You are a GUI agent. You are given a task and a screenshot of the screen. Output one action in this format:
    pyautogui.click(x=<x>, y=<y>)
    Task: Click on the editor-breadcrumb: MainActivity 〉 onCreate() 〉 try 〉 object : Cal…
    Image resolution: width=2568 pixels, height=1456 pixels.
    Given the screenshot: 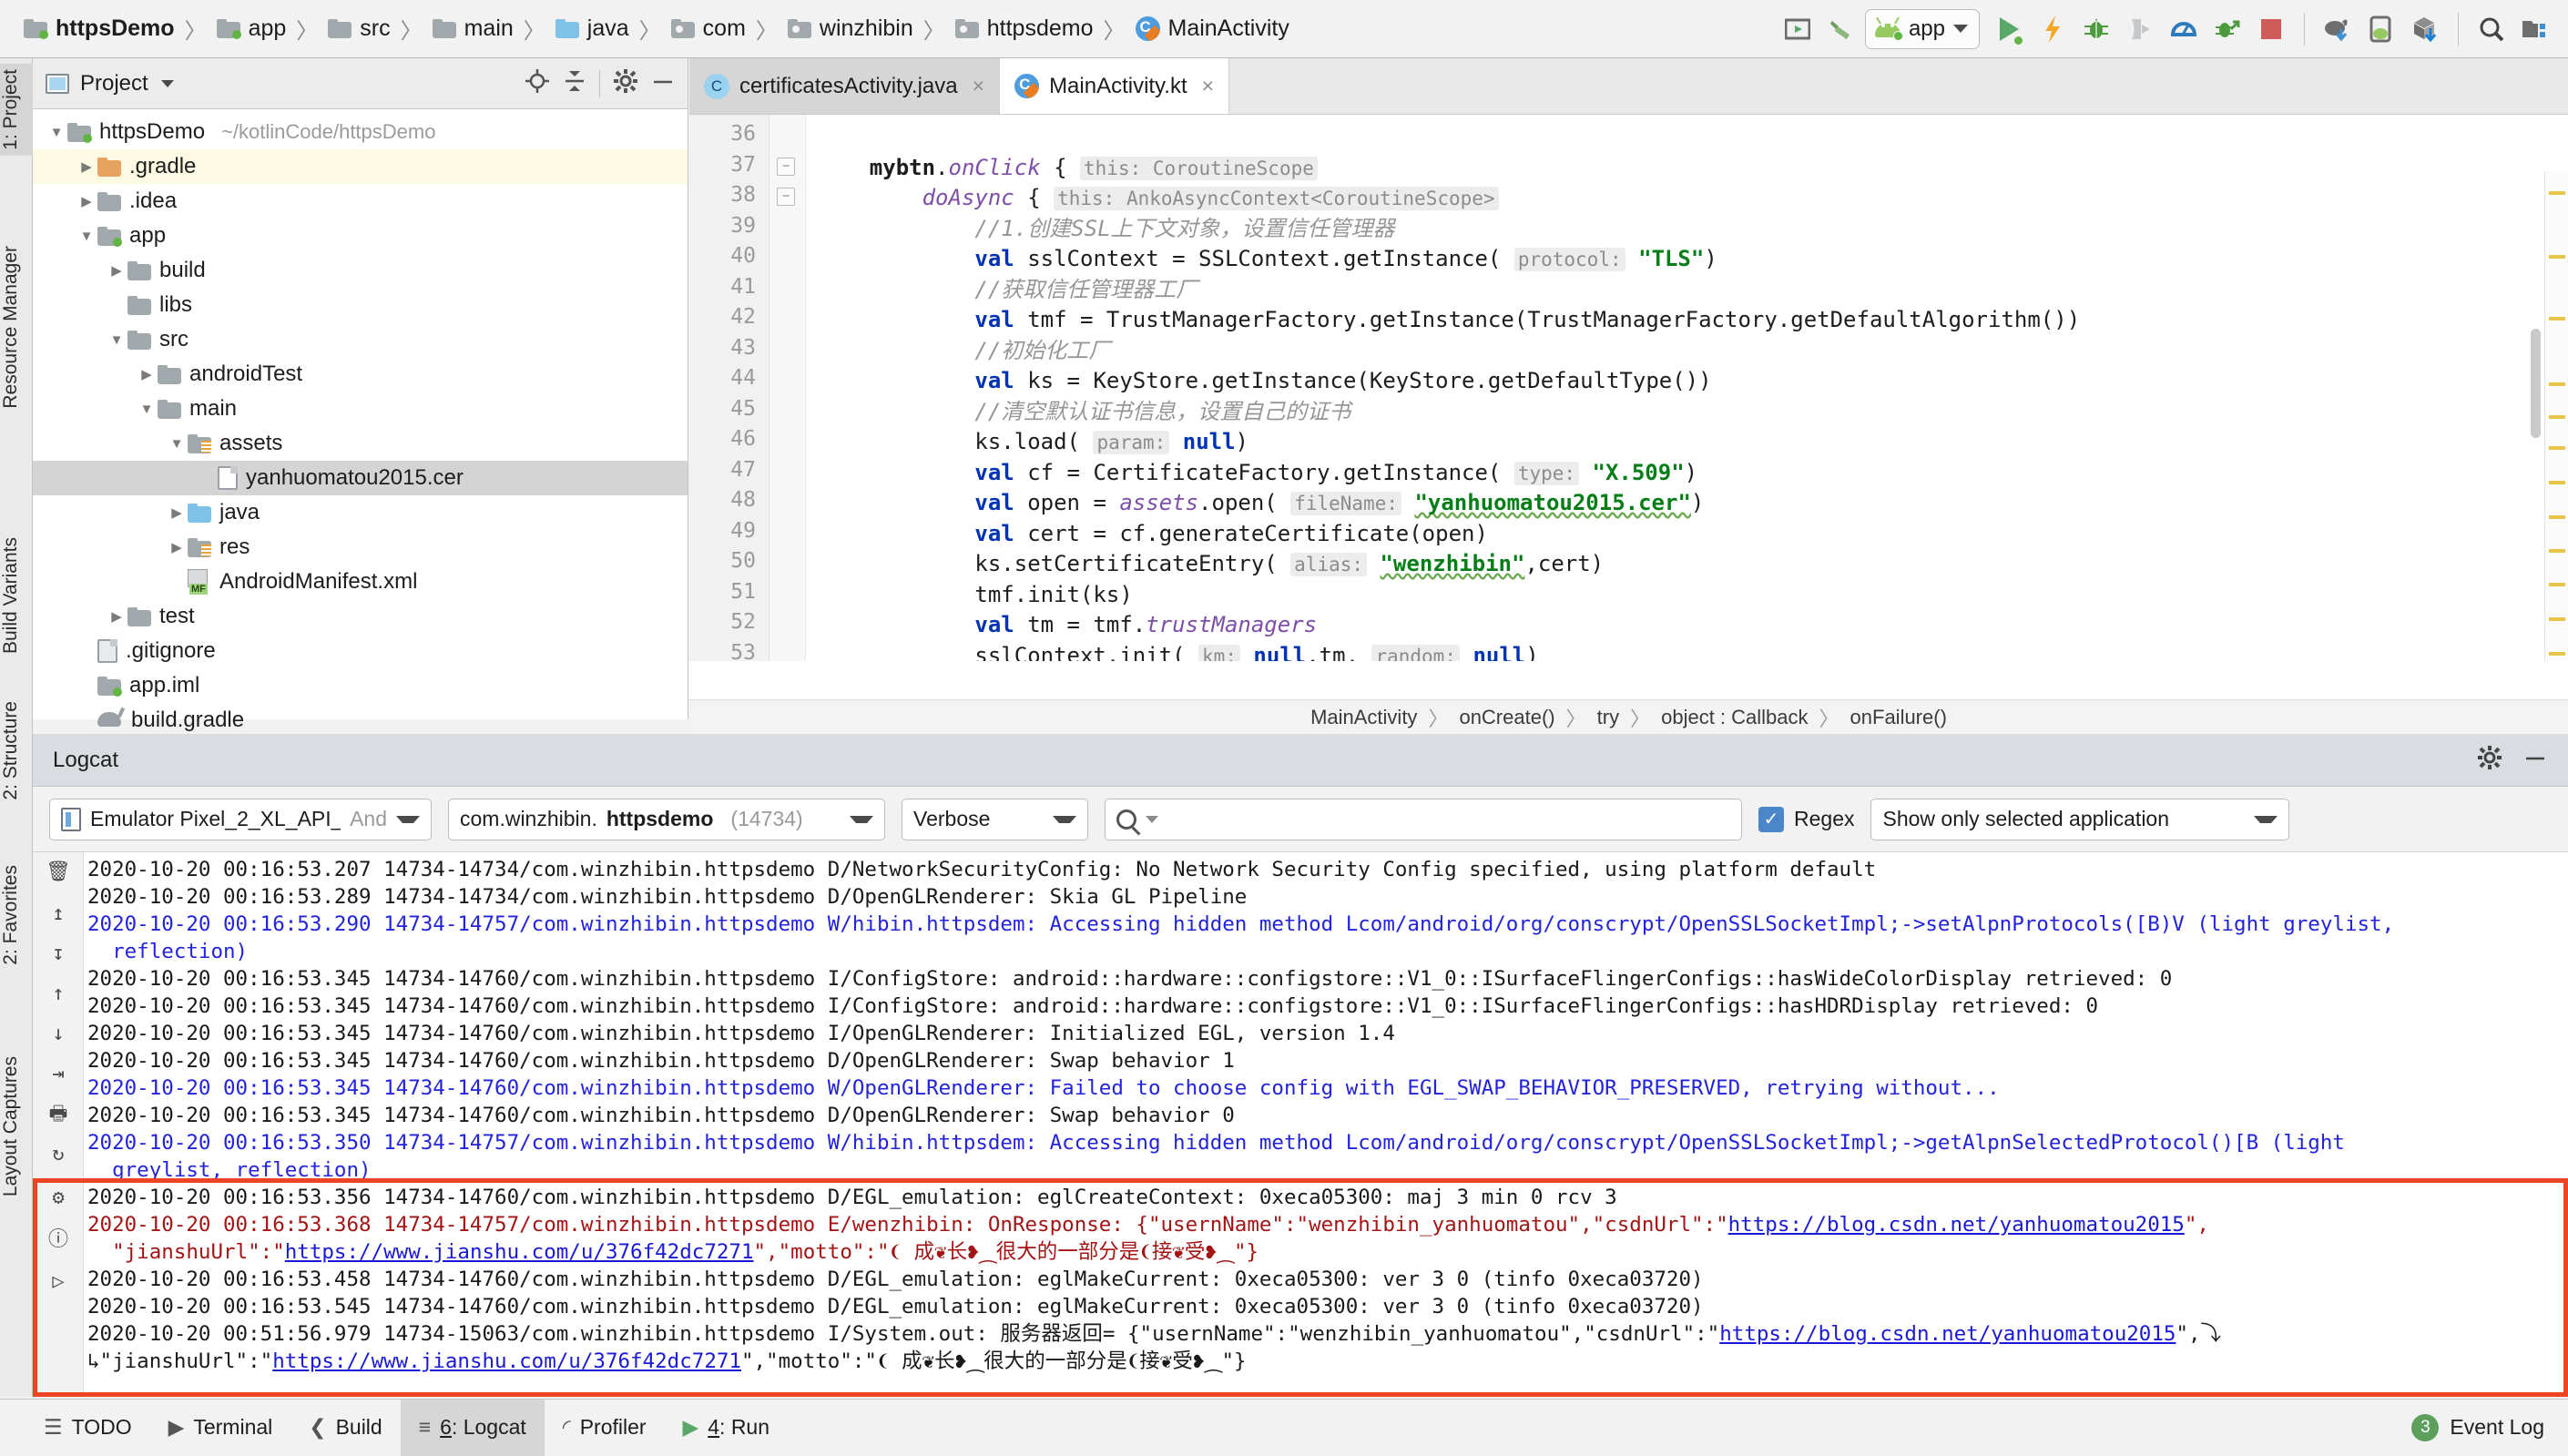 What is the action you would take?
    pyautogui.click(x=1629, y=716)
    